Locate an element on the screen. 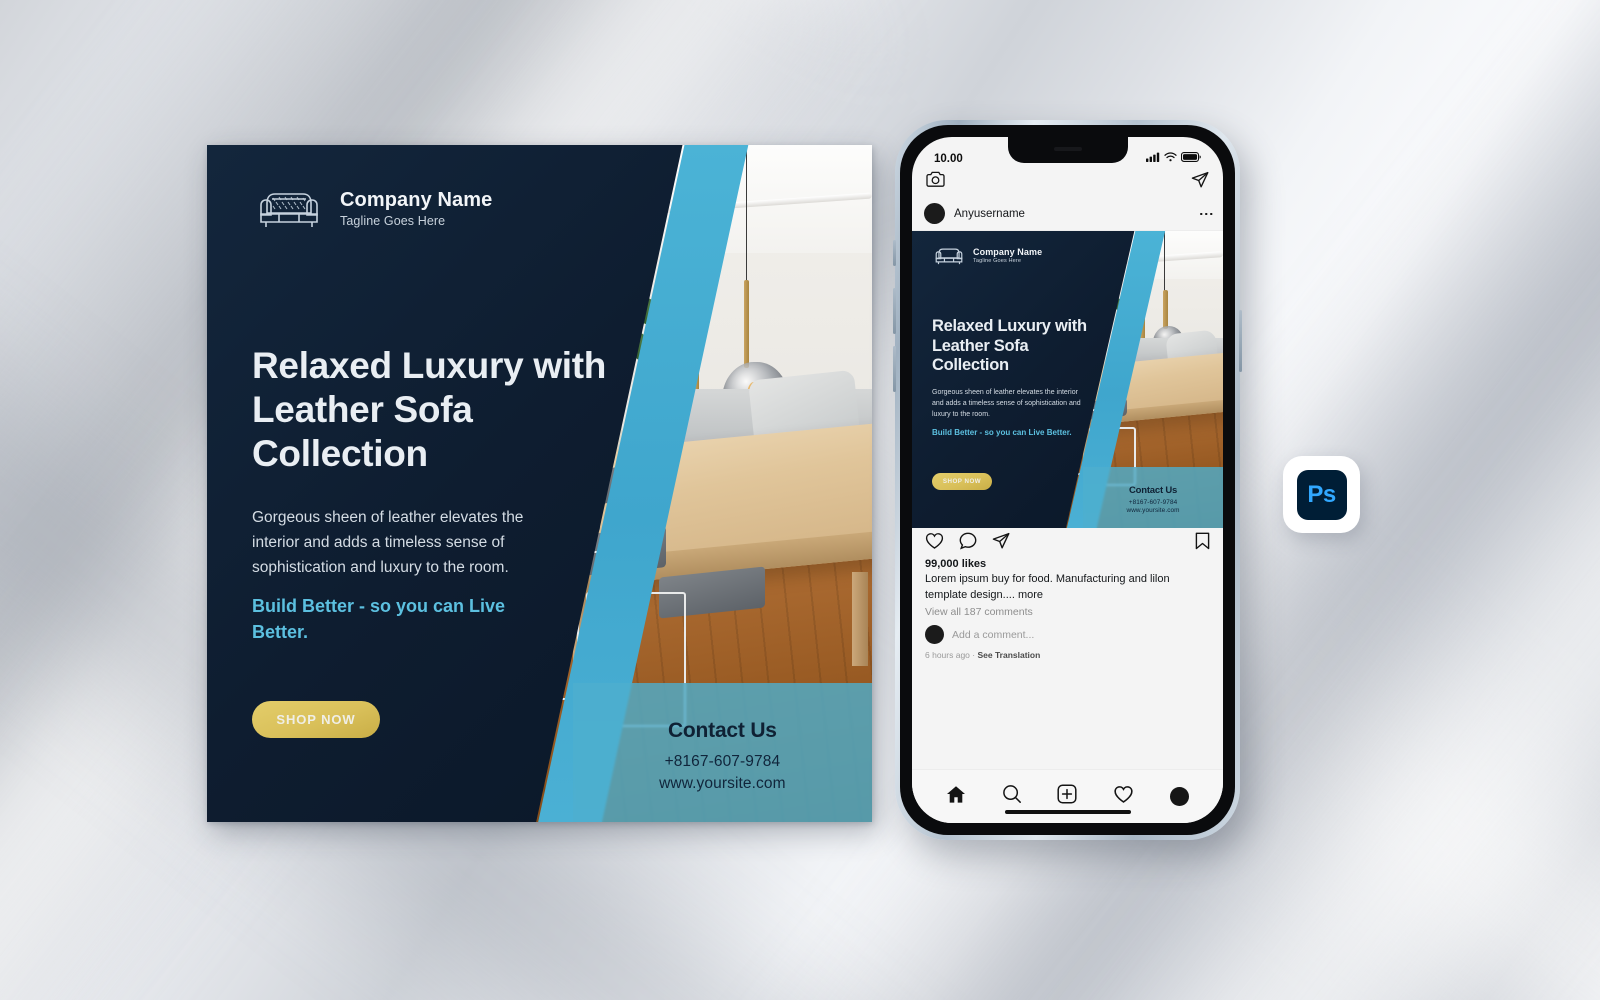 This screenshot has width=1600, height=1000. more-options-icon: ⋮ is located at coordinates (1207, 214).